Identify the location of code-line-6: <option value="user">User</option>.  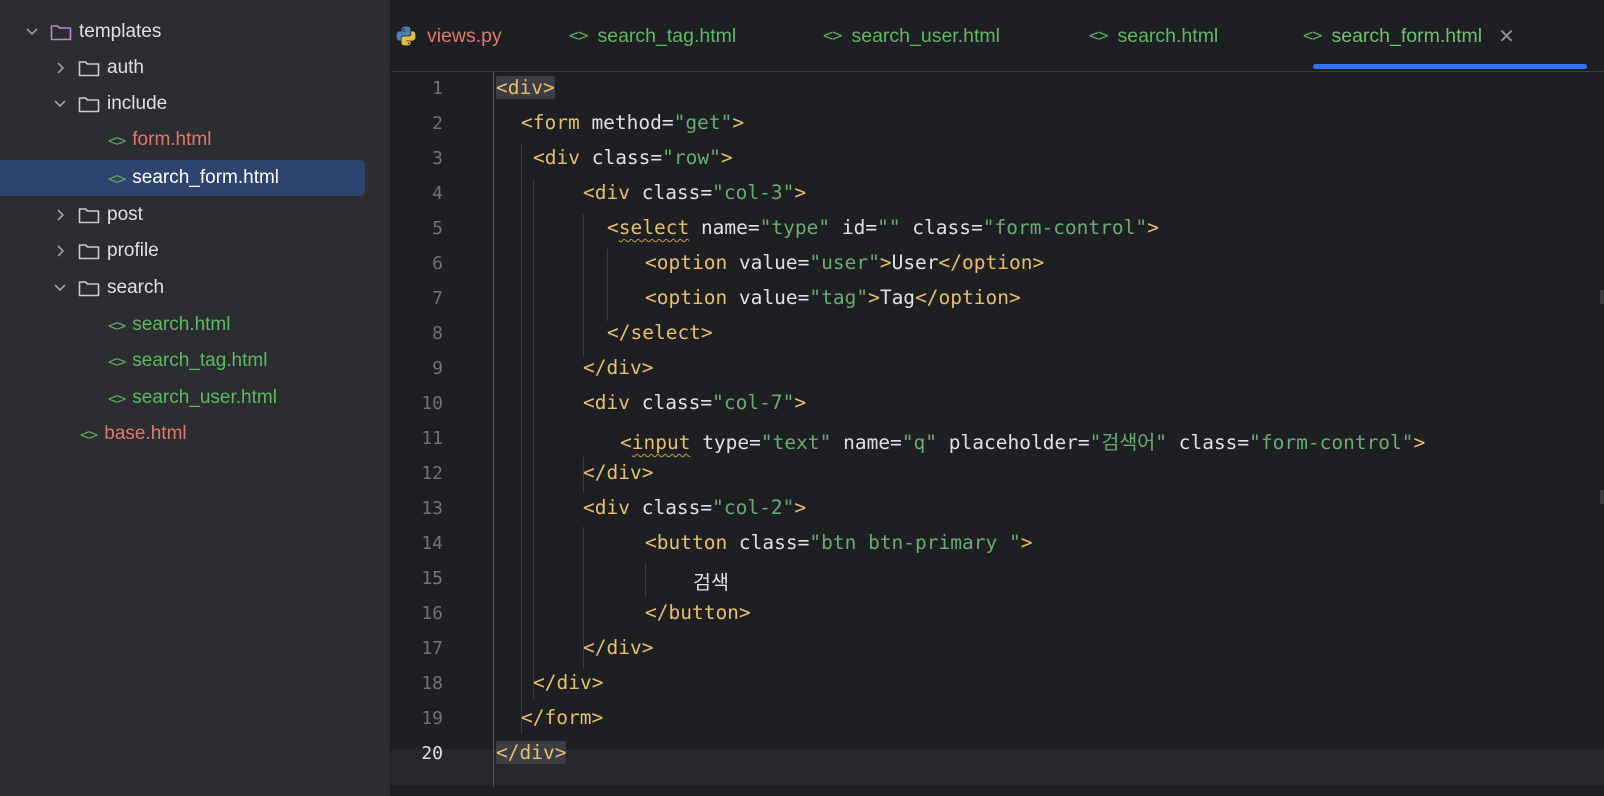
(845, 262).